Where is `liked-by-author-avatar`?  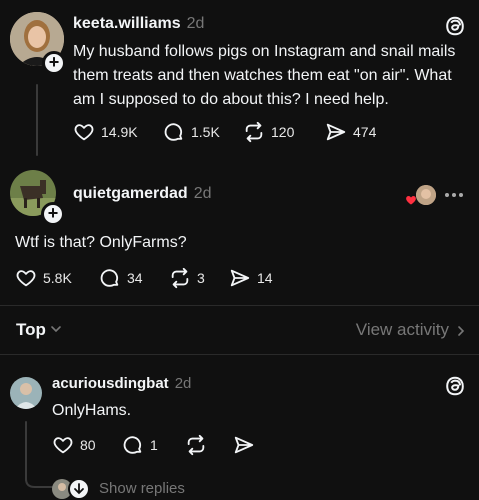
liked-by-author-avatar is located at coordinates (426, 195).